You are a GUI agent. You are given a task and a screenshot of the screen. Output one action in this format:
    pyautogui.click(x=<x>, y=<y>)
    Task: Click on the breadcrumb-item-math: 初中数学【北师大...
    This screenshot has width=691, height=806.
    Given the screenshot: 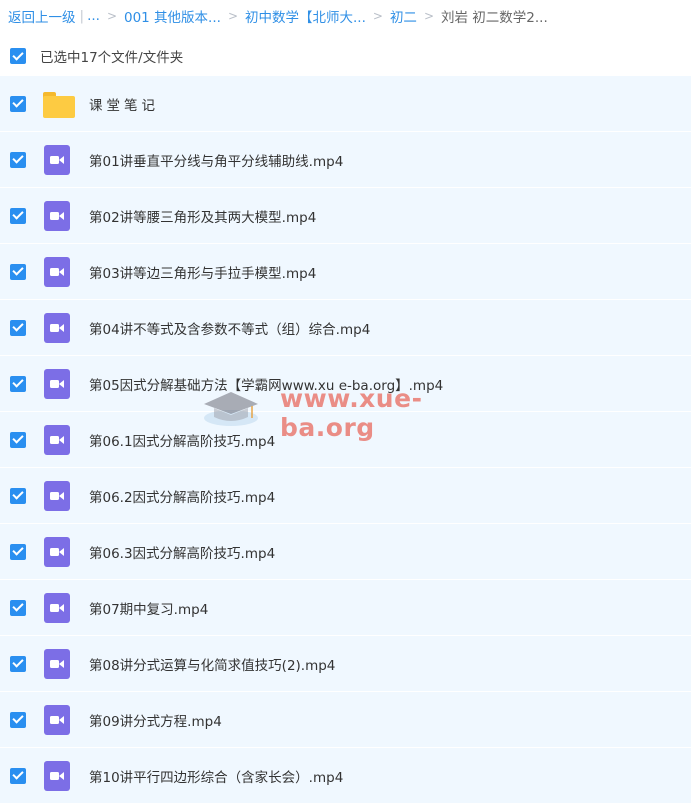 What is the action you would take?
    pyautogui.click(x=305, y=16)
    